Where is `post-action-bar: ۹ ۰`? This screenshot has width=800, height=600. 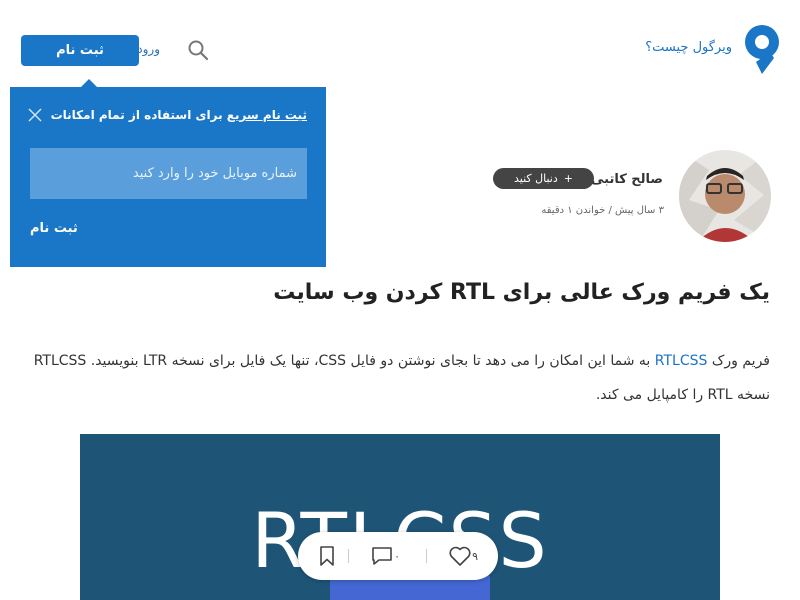 post-action-bar: ۹ ۰ is located at coordinates (398, 556).